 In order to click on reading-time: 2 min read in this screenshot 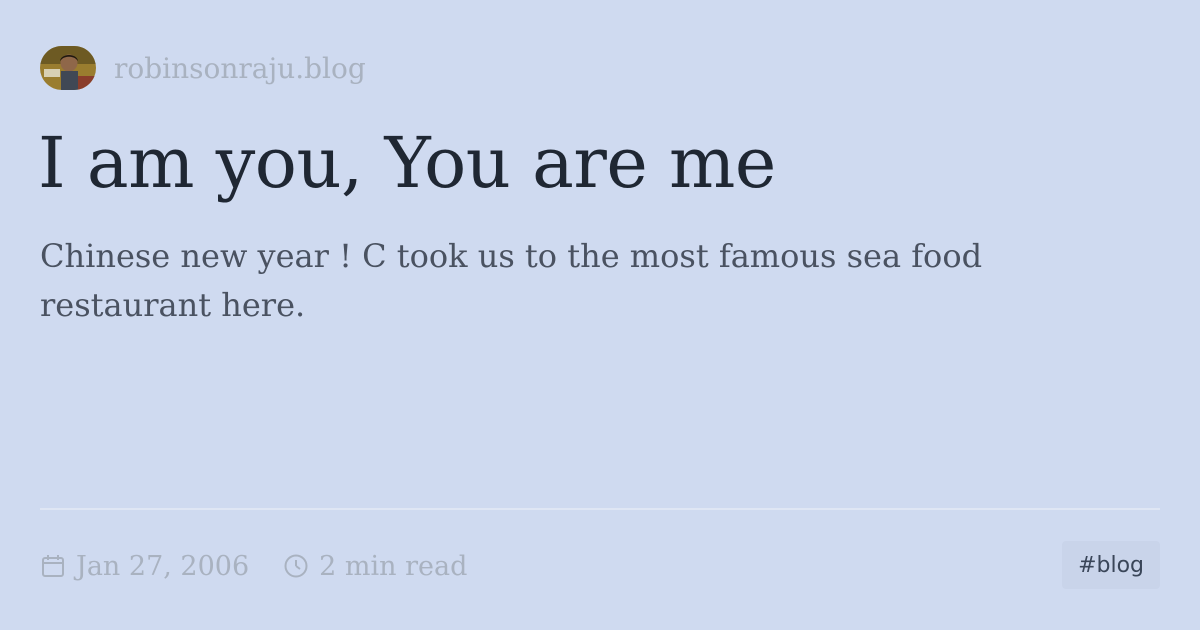, I will do `click(375, 566)`.